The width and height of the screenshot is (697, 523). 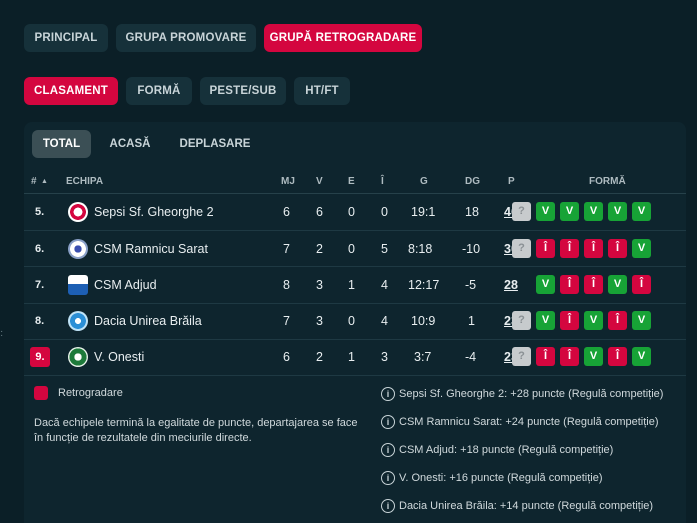 What do you see at coordinates (34, 181) in the screenshot?
I see `header-rank: #` at bounding box center [34, 181].